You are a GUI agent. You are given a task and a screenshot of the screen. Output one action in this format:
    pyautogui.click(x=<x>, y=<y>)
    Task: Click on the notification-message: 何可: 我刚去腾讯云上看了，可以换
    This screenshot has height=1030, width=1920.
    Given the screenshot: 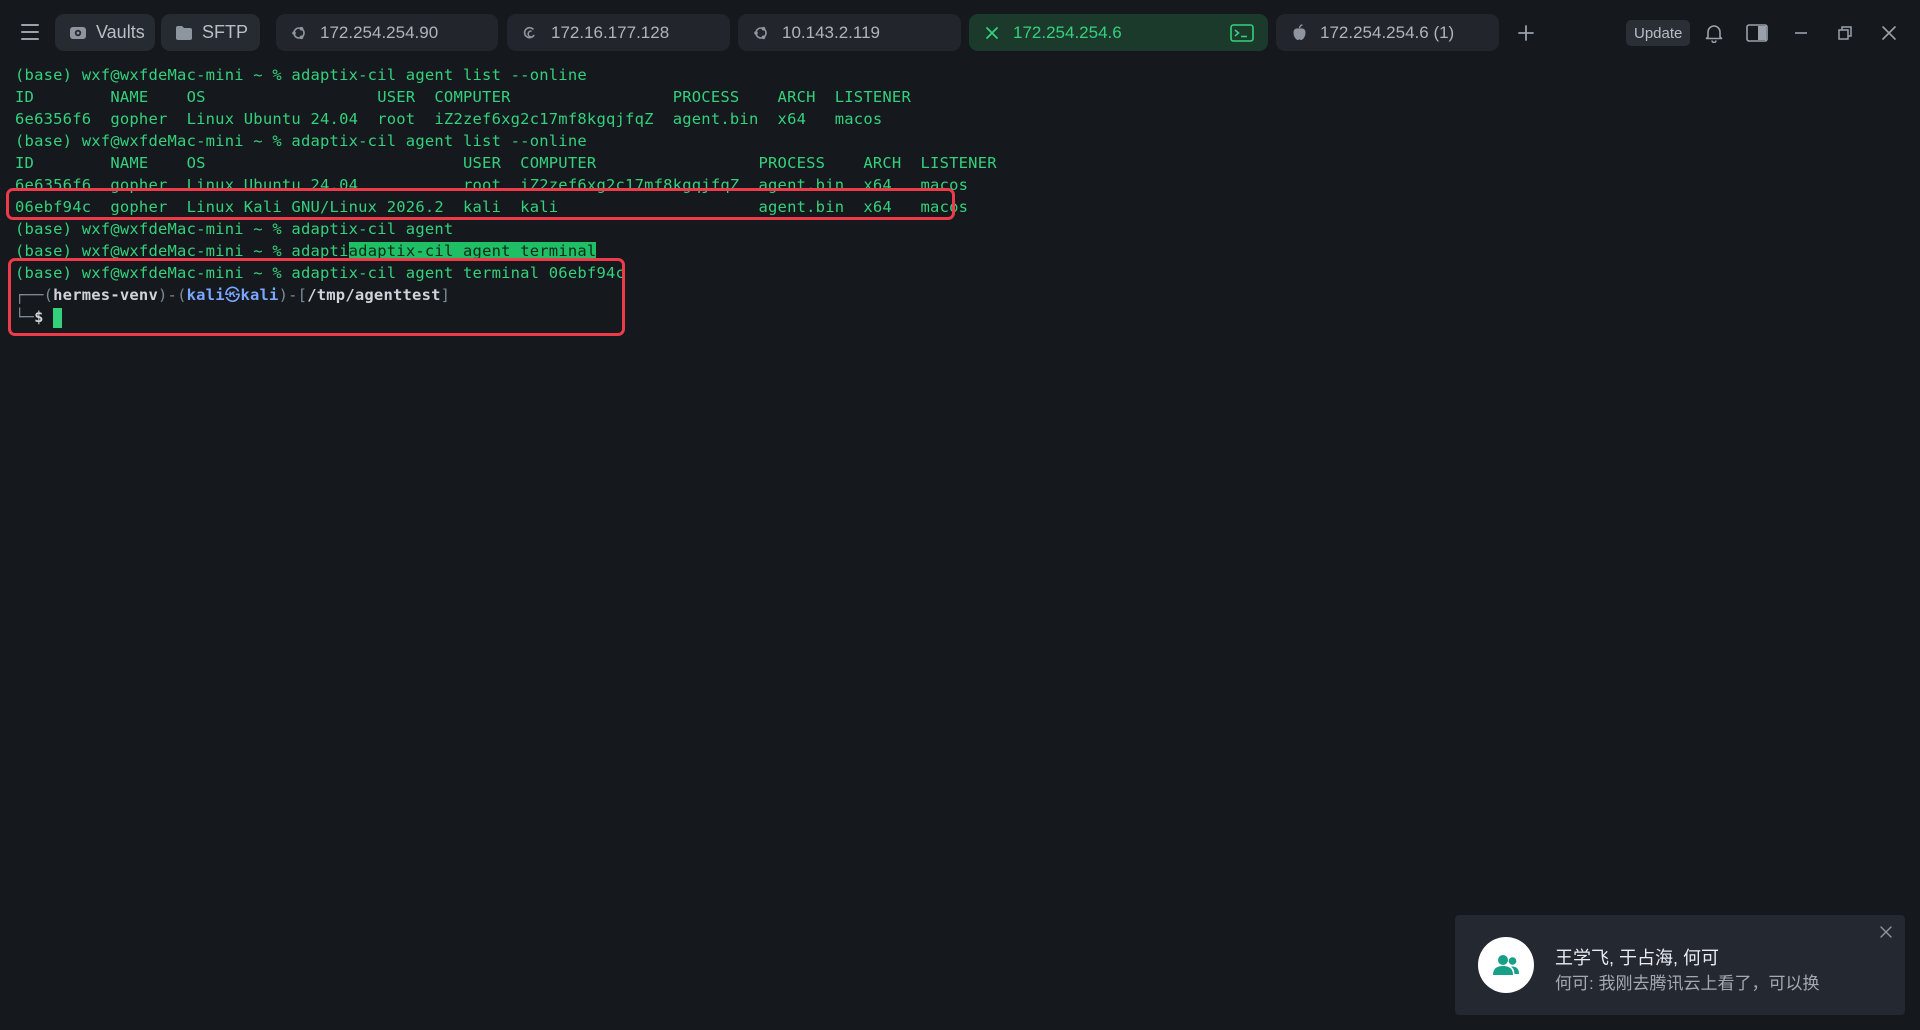 What is the action you would take?
    pyautogui.click(x=1687, y=983)
    